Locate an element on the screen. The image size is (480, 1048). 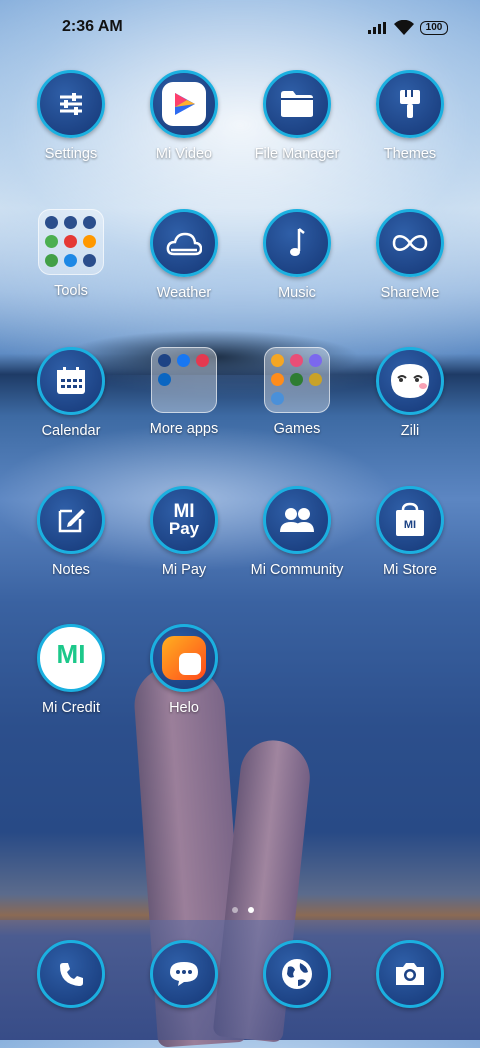
wifi-icon is located at coordinates (404, 27).